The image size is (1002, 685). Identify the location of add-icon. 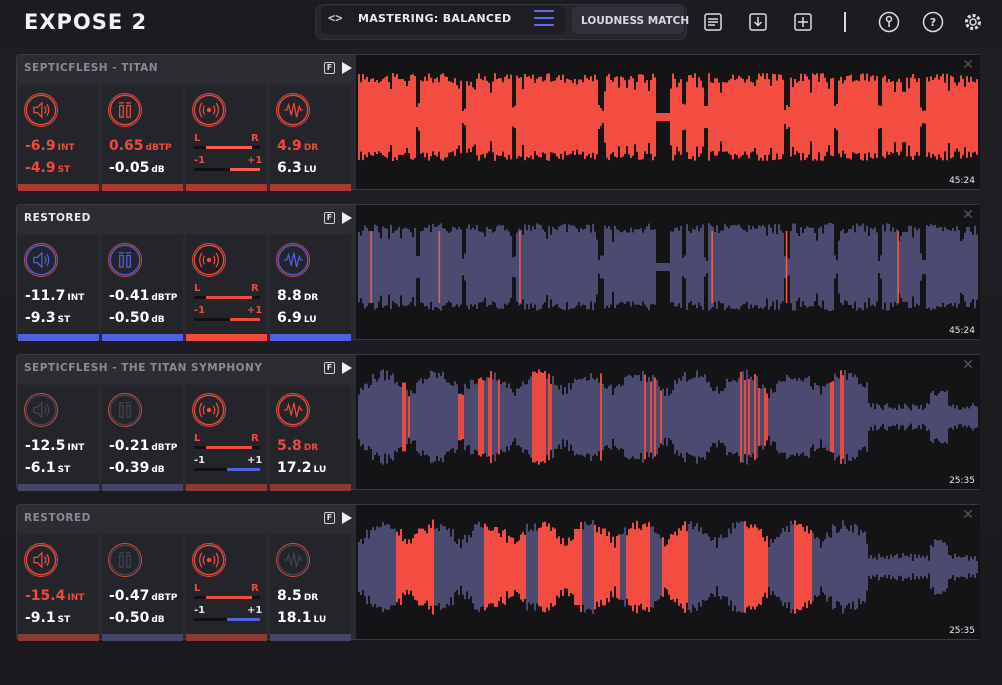
(803, 22).